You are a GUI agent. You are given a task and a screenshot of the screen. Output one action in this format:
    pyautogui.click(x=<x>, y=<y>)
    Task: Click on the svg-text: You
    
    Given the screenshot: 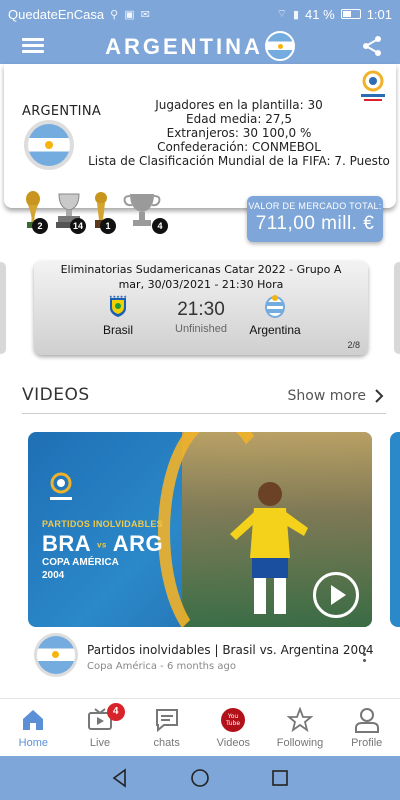 What is the action you would take?
    pyautogui.click(x=233, y=716)
    